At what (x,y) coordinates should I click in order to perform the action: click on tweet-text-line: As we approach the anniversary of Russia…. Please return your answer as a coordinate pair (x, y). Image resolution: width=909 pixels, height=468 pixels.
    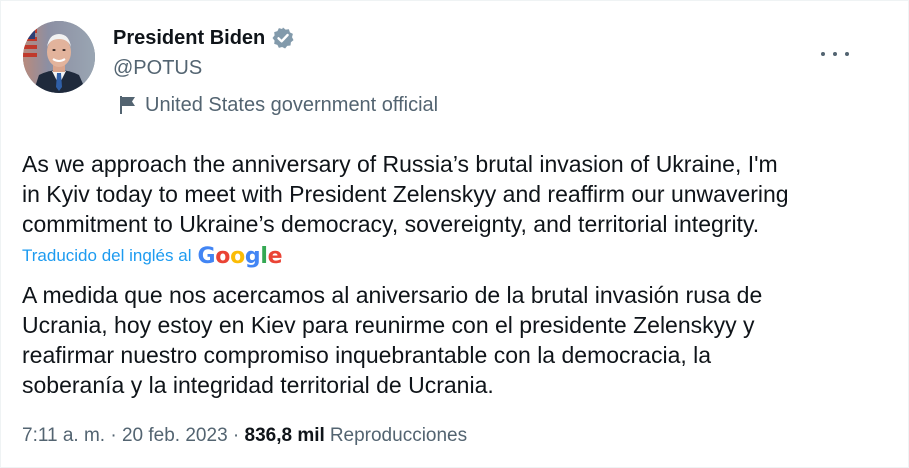
    Looking at the image, I should click on (400, 164).